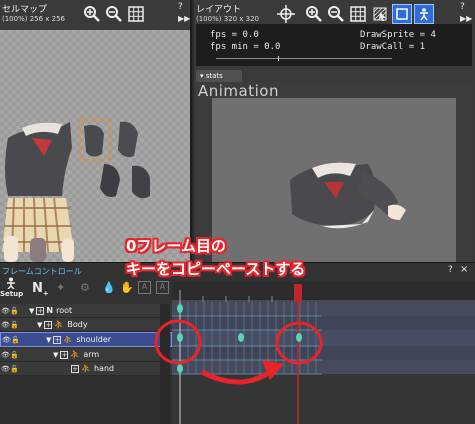 The height and width of the screenshot is (424, 475). Describe the element at coordinates (42, 271) in the screenshot. I see `frame-control-title: フレームコントロール` at that location.